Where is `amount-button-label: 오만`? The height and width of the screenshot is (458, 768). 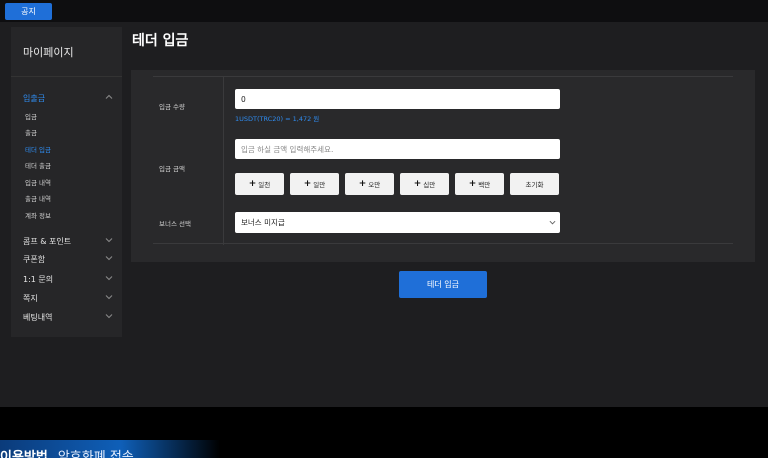 amount-button-label: 오만 is located at coordinates (374, 185).